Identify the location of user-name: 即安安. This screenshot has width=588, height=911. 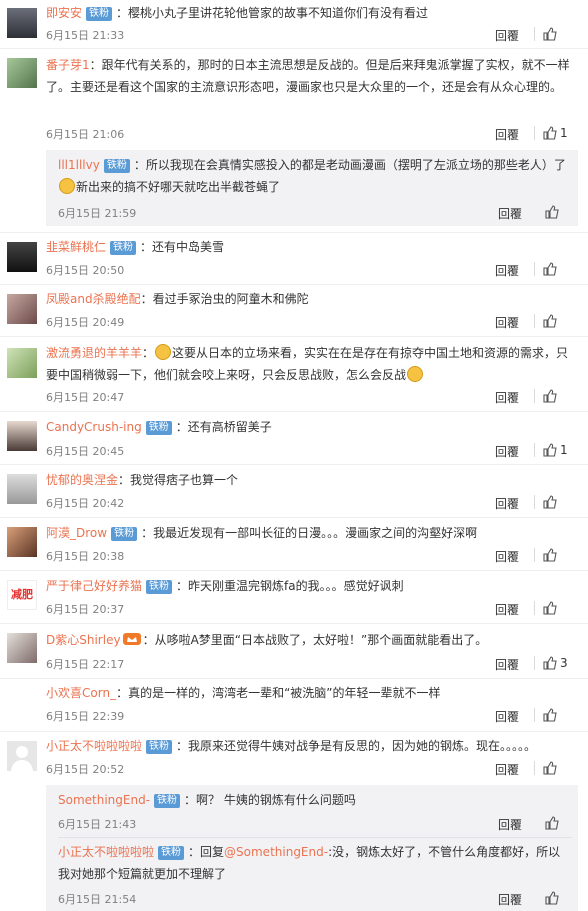
(64, 13).